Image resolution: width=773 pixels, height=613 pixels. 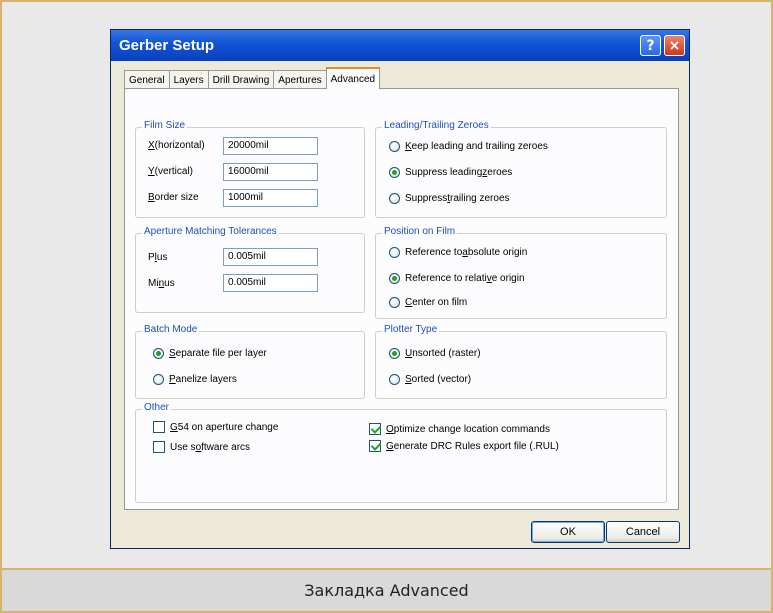 I want to click on plotter-type-legend: Plotter Type, so click(x=411, y=329).